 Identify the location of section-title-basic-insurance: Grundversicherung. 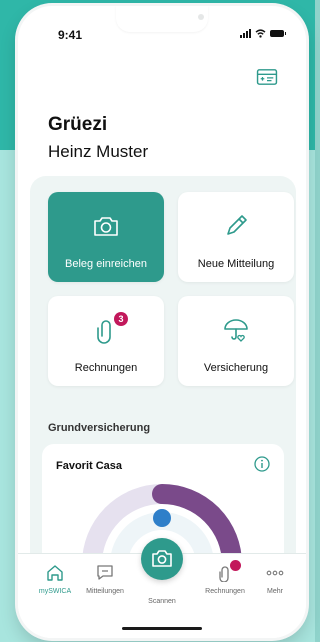
(99, 428).